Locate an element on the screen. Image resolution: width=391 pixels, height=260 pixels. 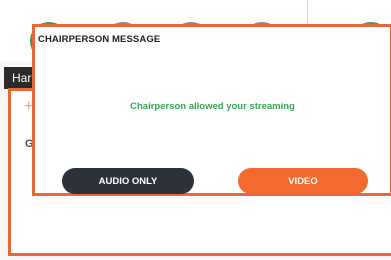
toolbar-divider is located at coordinates (307, 12).